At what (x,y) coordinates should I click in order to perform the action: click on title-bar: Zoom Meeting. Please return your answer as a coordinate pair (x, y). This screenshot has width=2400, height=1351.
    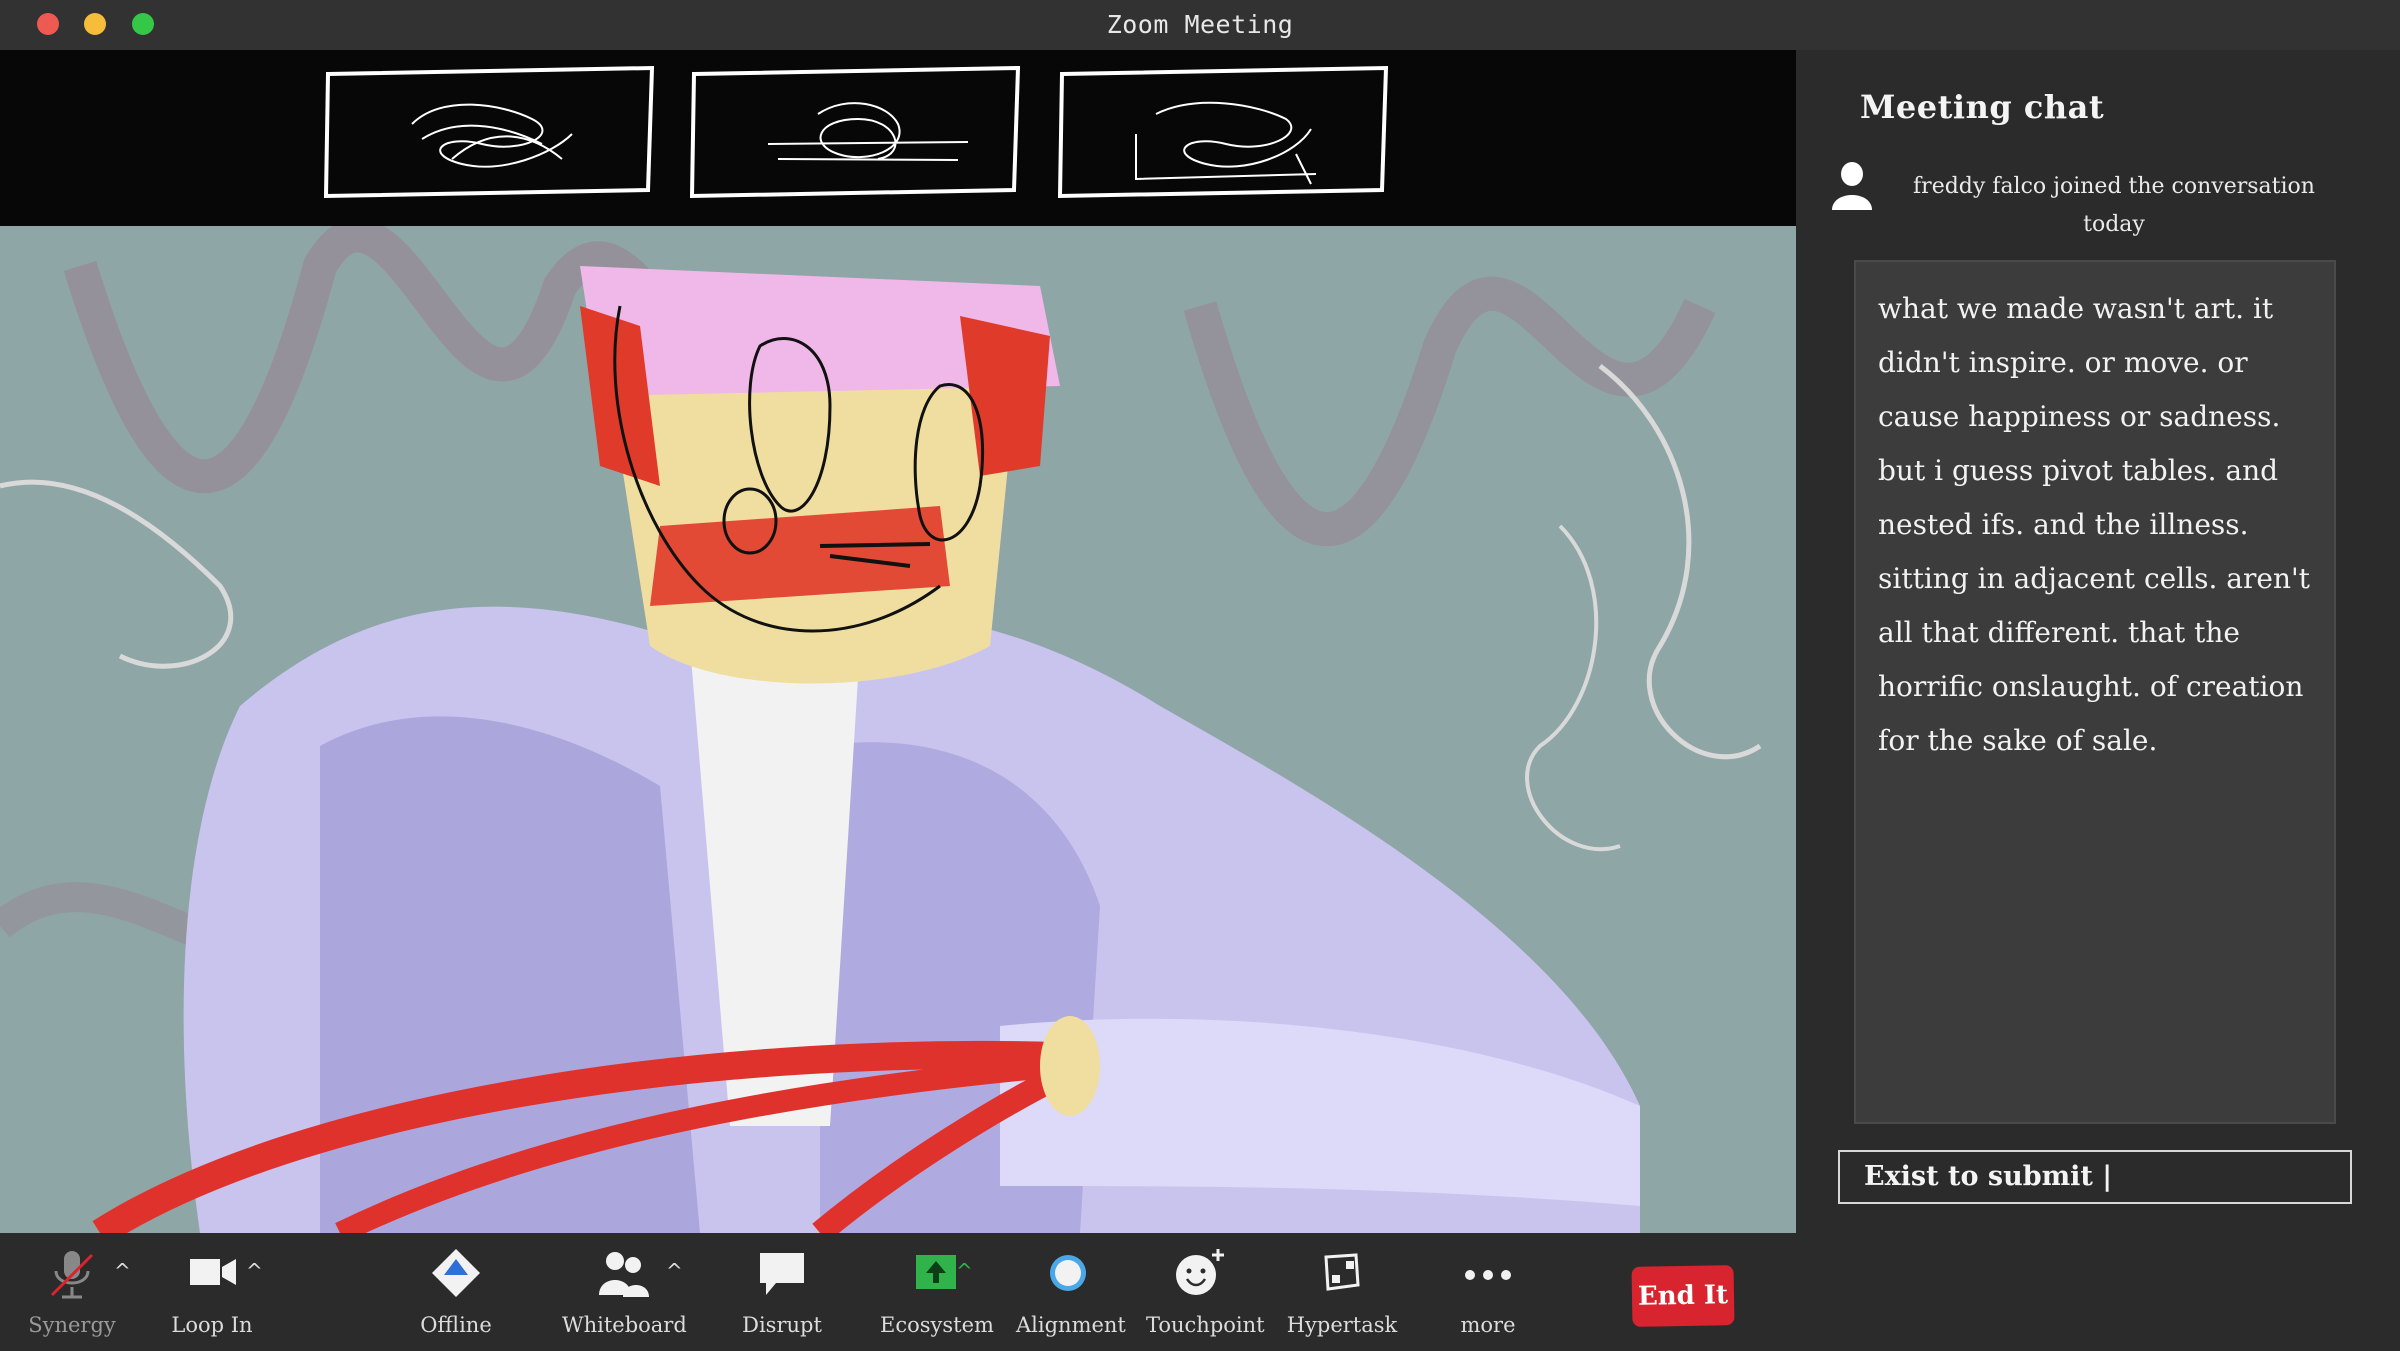
    Looking at the image, I should click on (1200, 25).